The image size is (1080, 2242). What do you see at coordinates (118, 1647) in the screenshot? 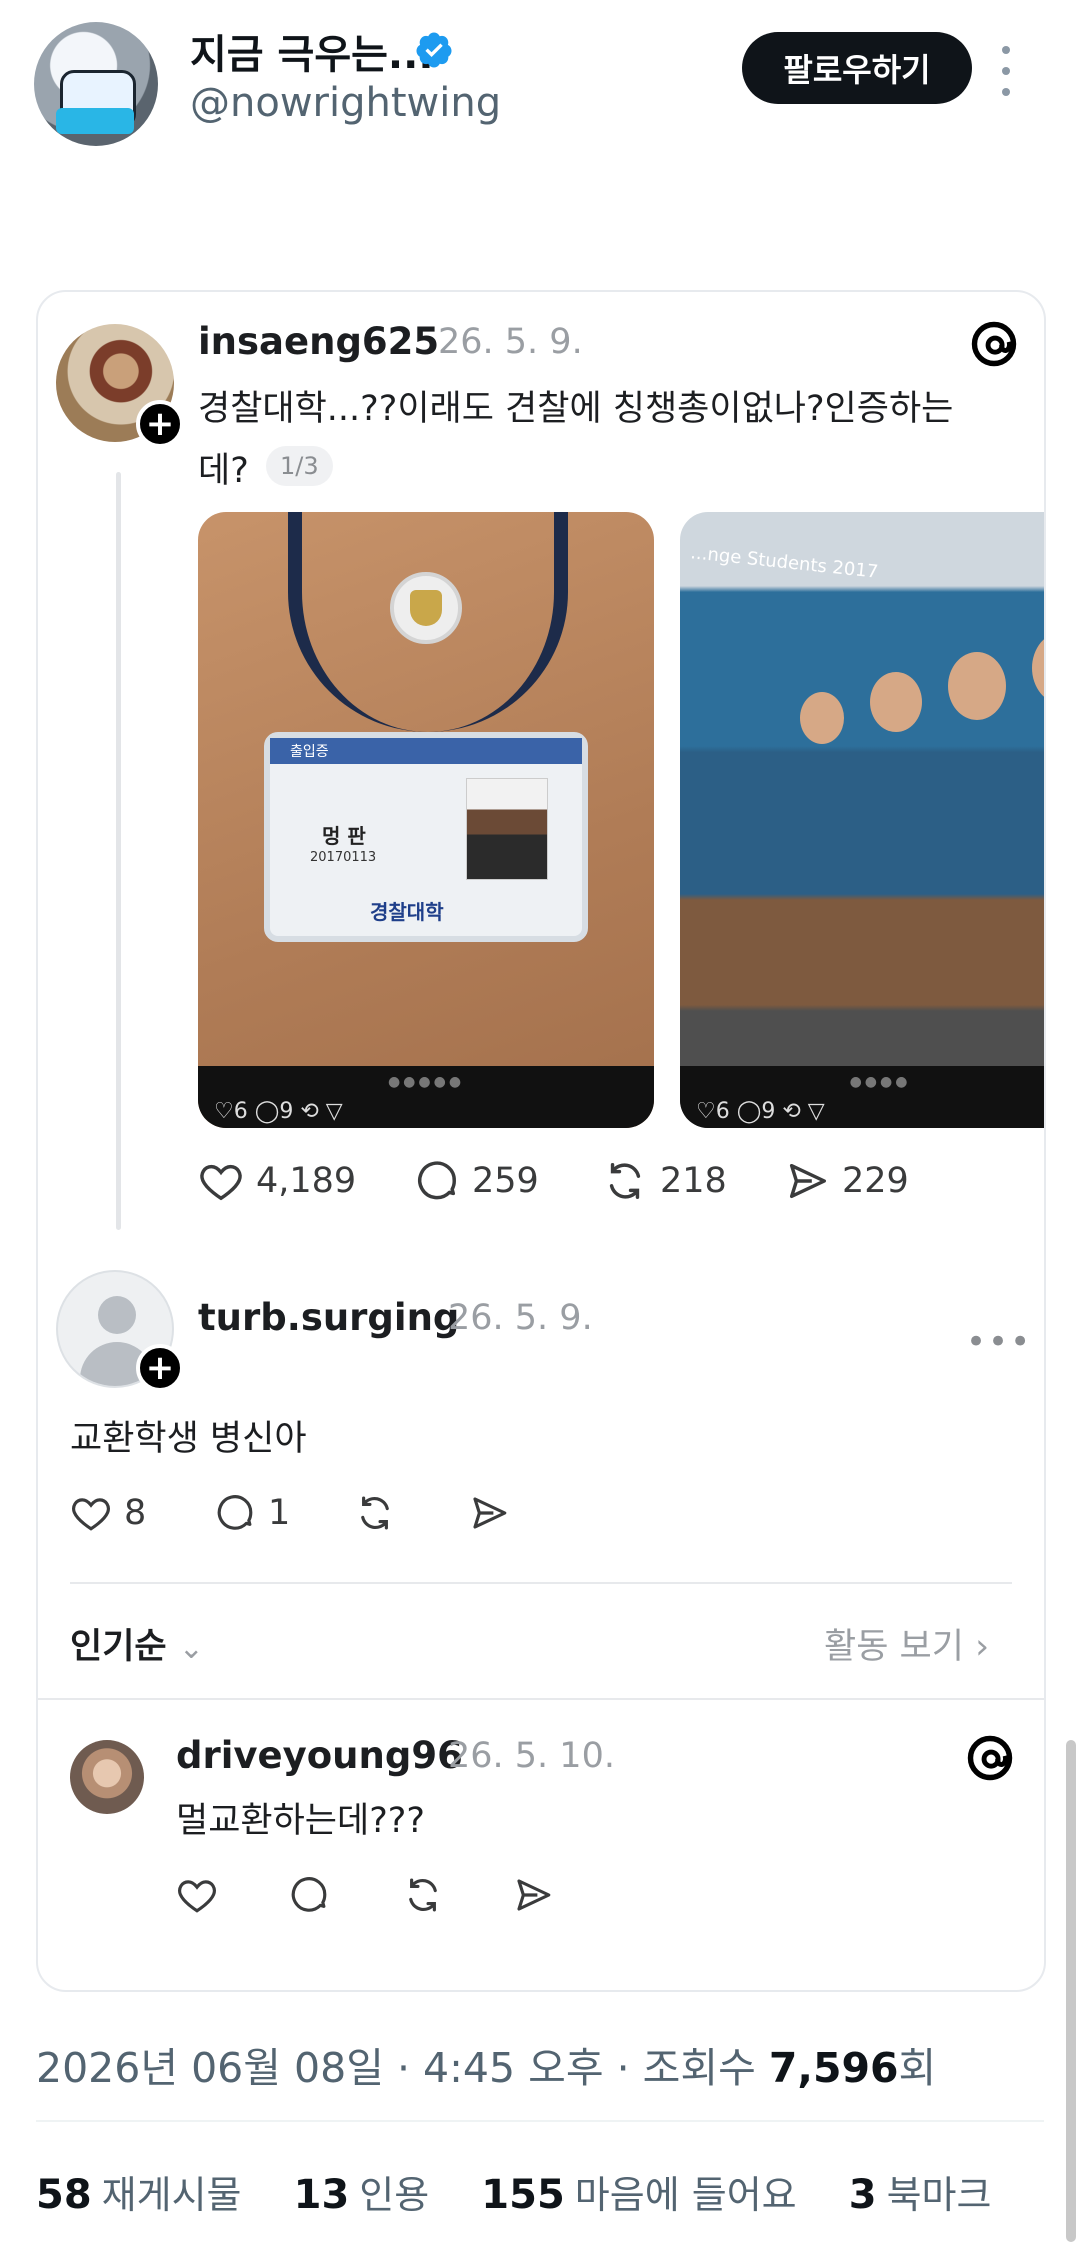
I see `sort-label: 인기순` at bounding box center [118, 1647].